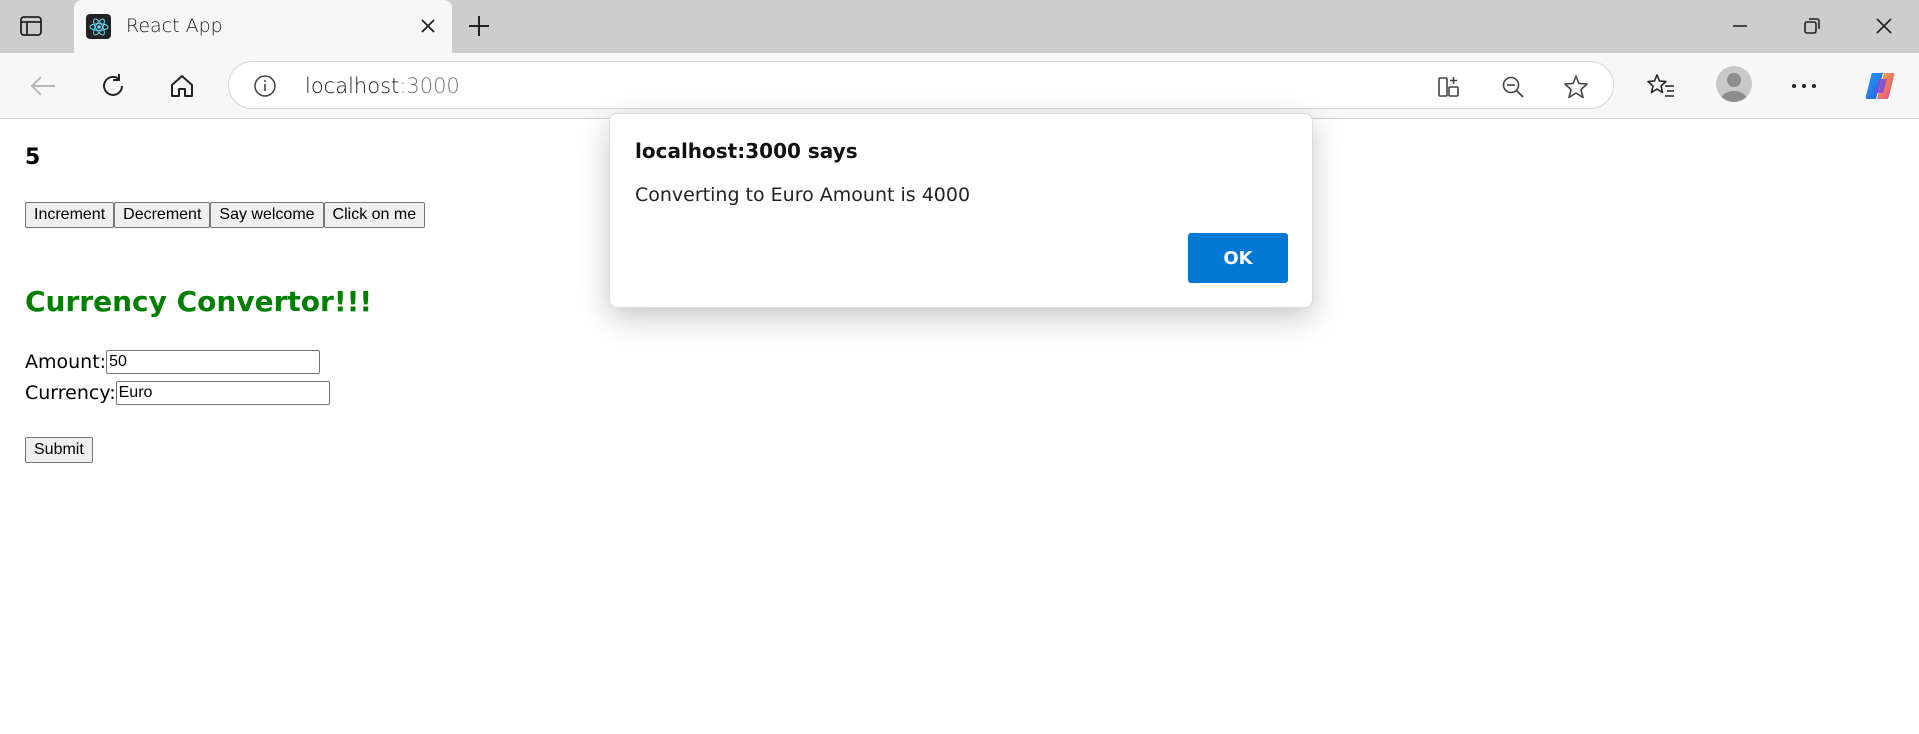 The image size is (1919, 734). I want to click on zoom-out-icon, so click(1513, 87).